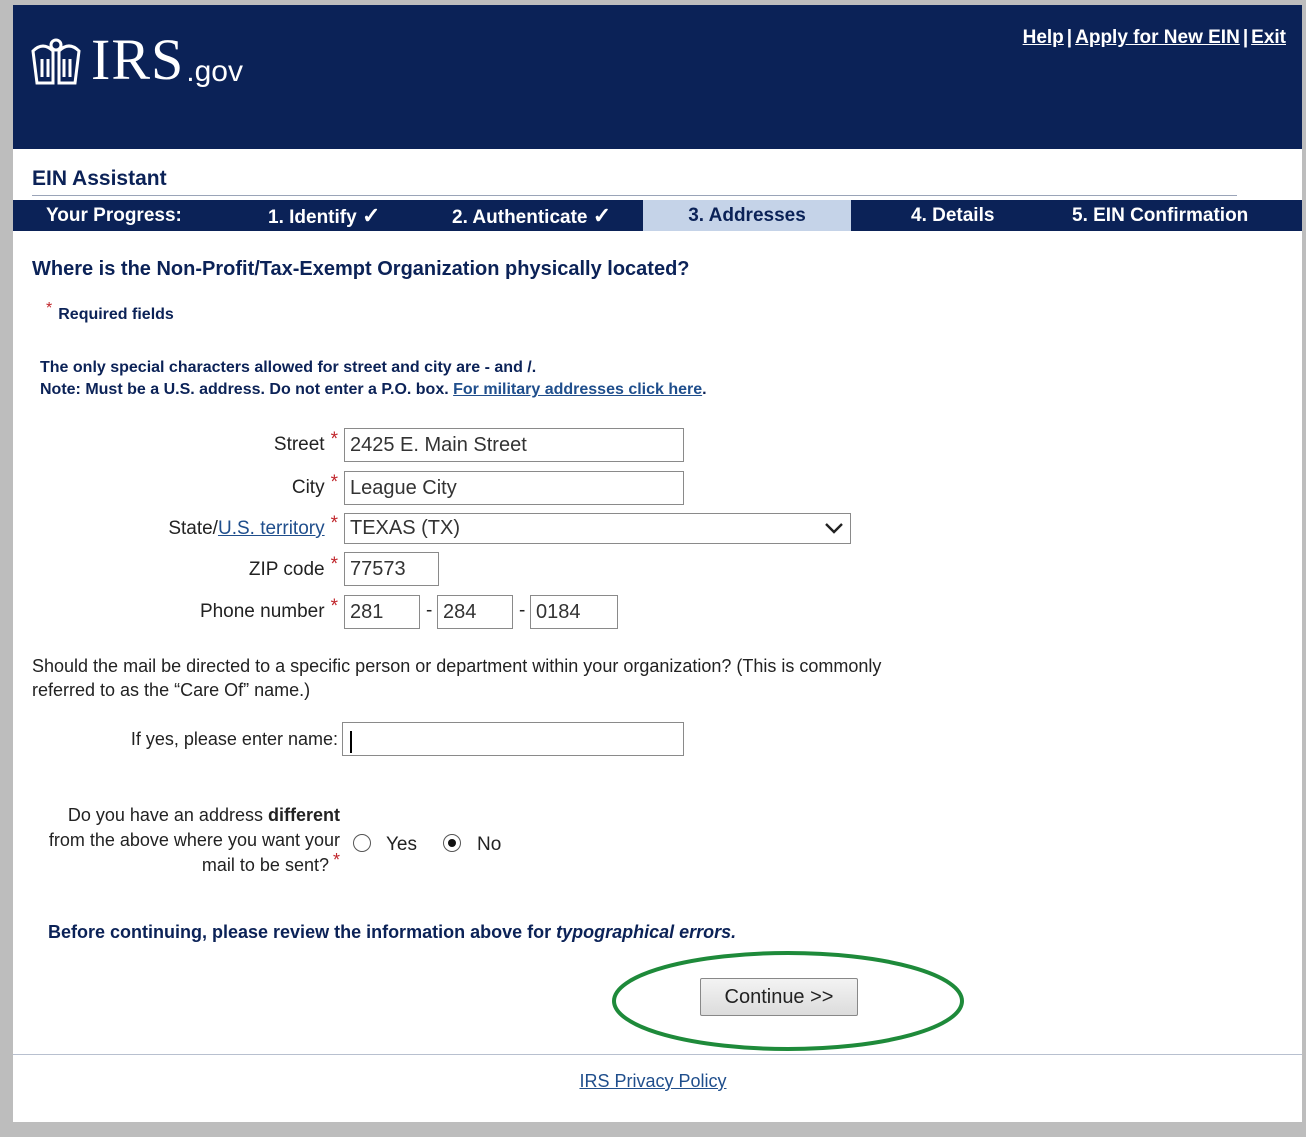 The image size is (1306, 1137). Describe the element at coordinates (475, 612) in the screenshot. I see `phone-prefix-input: 284` at that location.